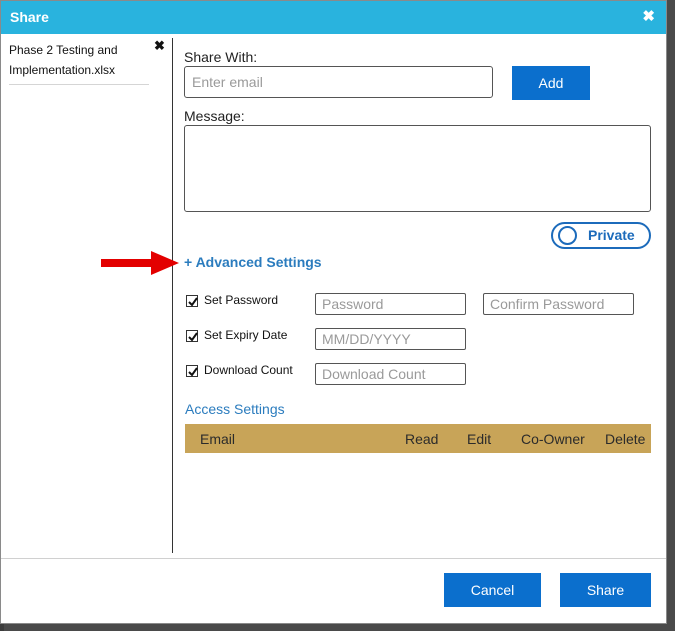 The width and height of the screenshot is (675, 631). Describe the element at coordinates (390, 374) in the screenshot. I see `download-count-input` at that location.